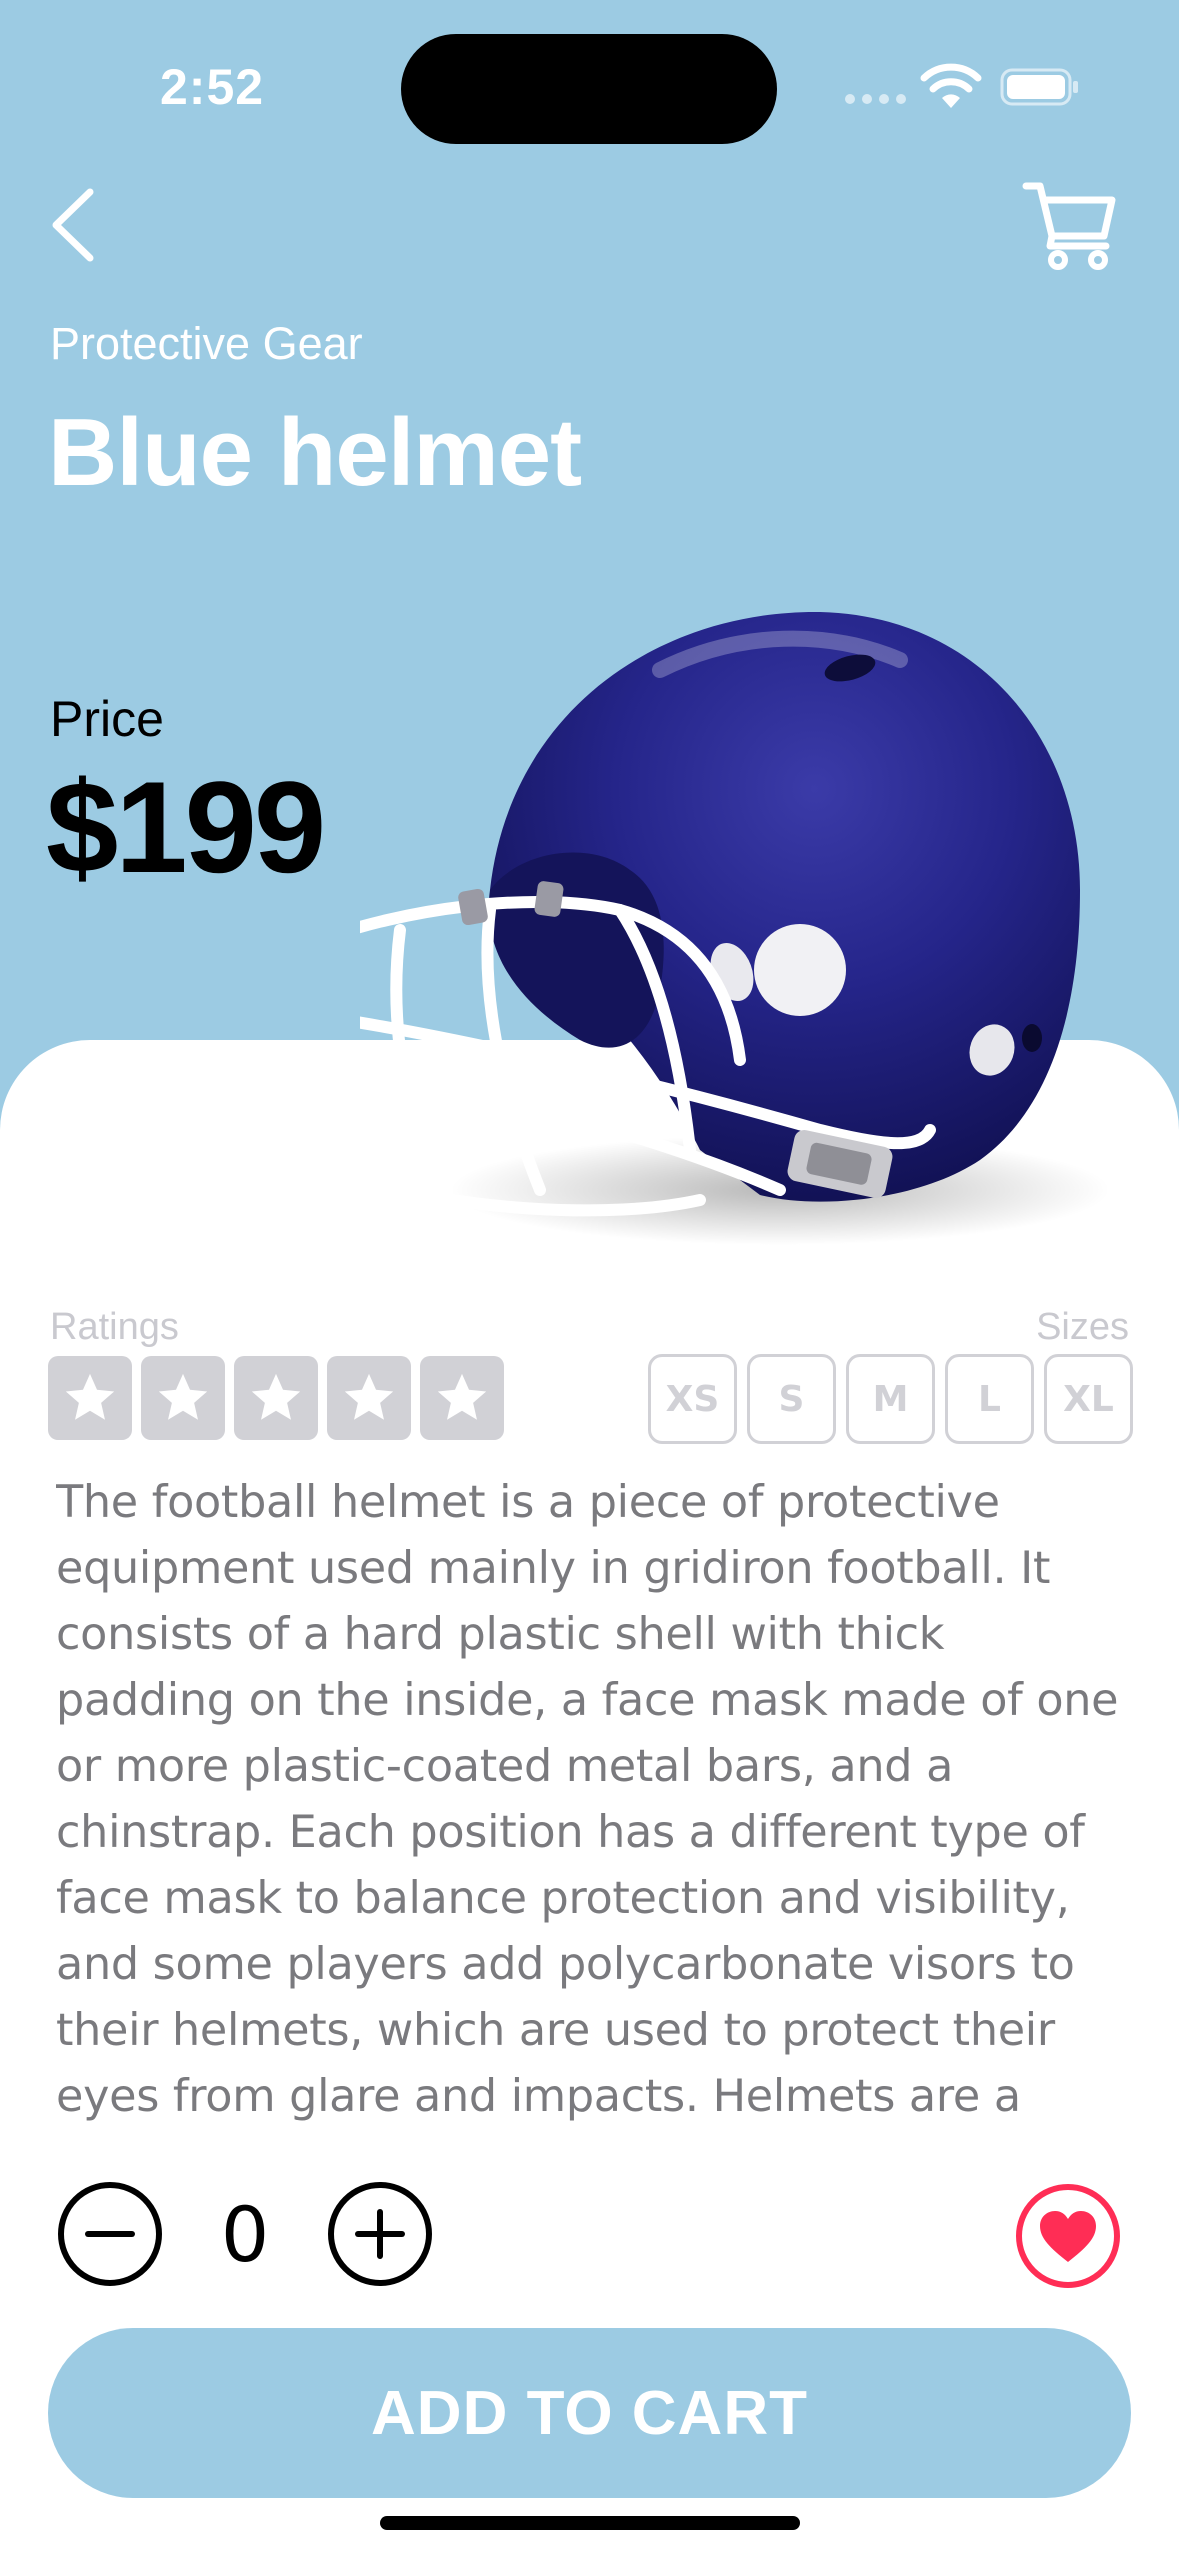 This screenshot has width=1179, height=2556. I want to click on star-3-button, so click(276, 1398).